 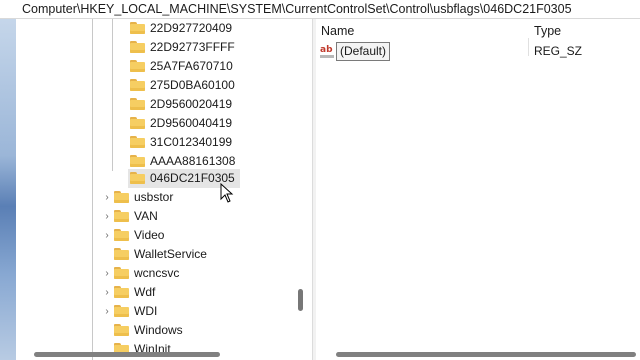 I want to click on column-header-type: Type, so click(x=547, y=31).